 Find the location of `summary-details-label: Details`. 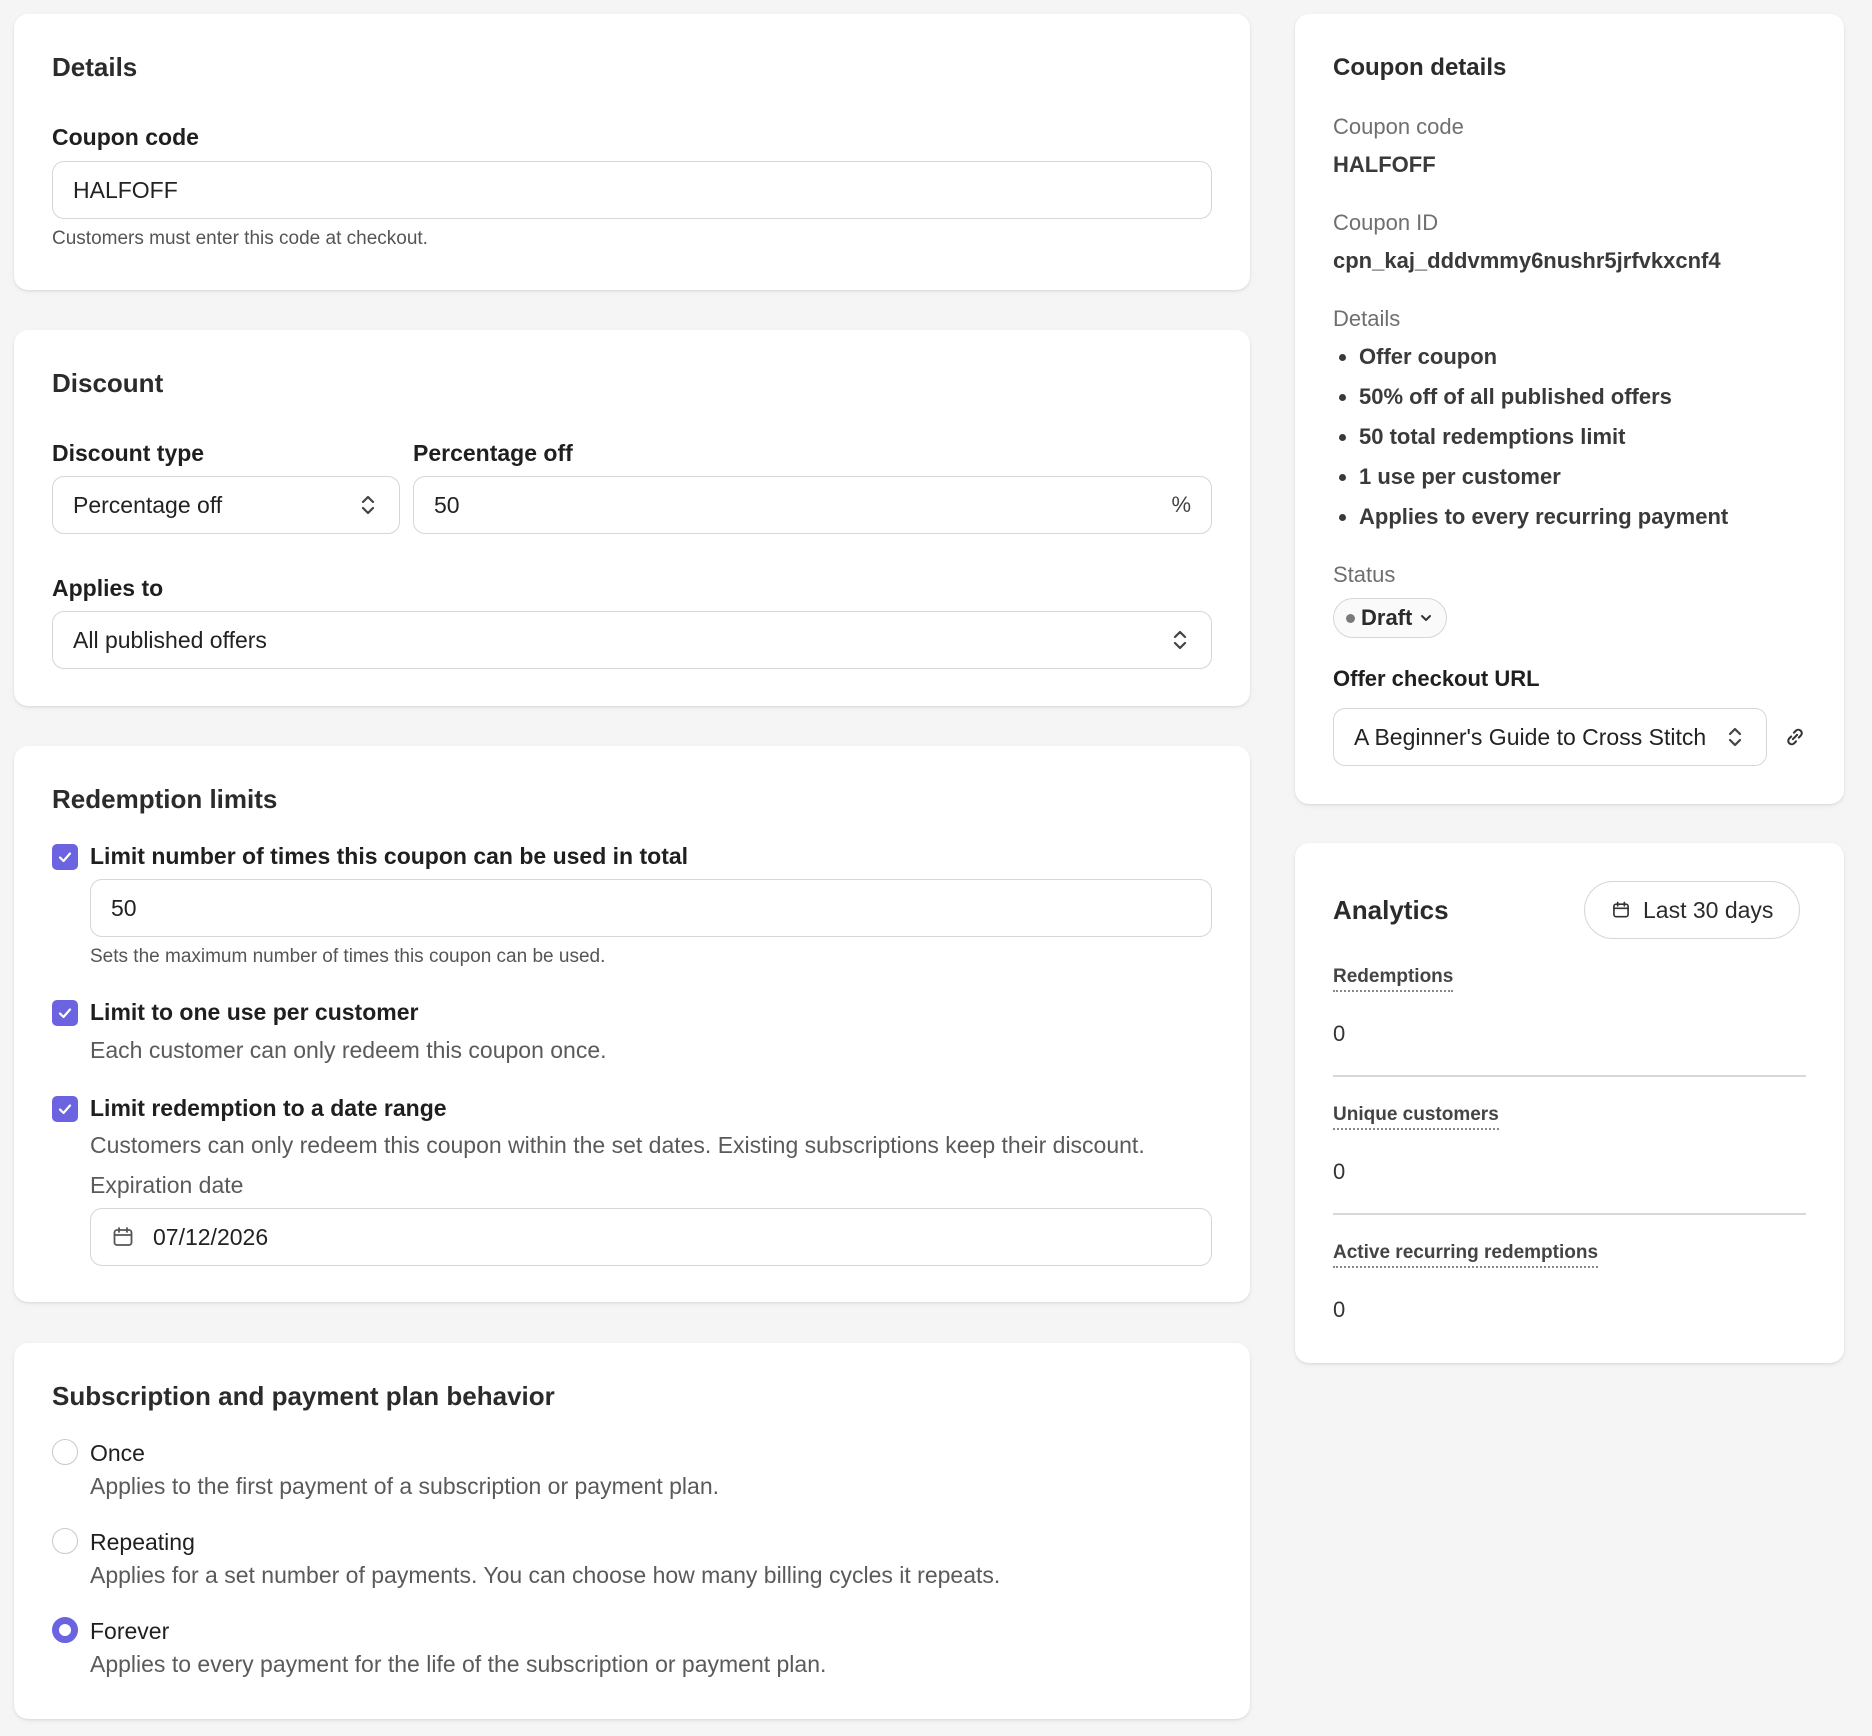

summary-details-label: Details is located at coordinates (1367, 318).